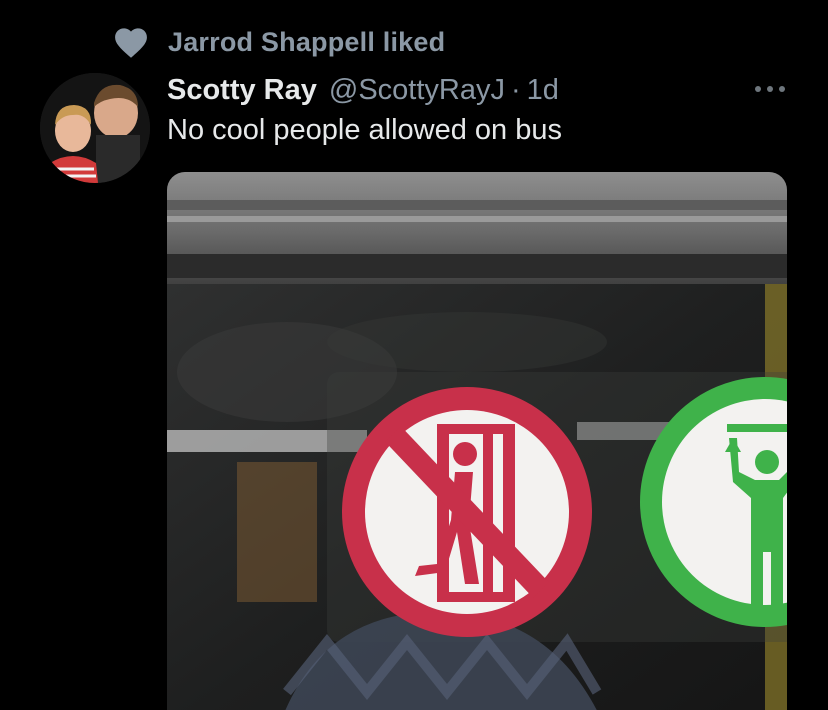 This screenshot has width=828, height=710. Describe the element at coordinates (242, 90) in the screenshot. I see `author-display-name: Scotty Ray` at that location.